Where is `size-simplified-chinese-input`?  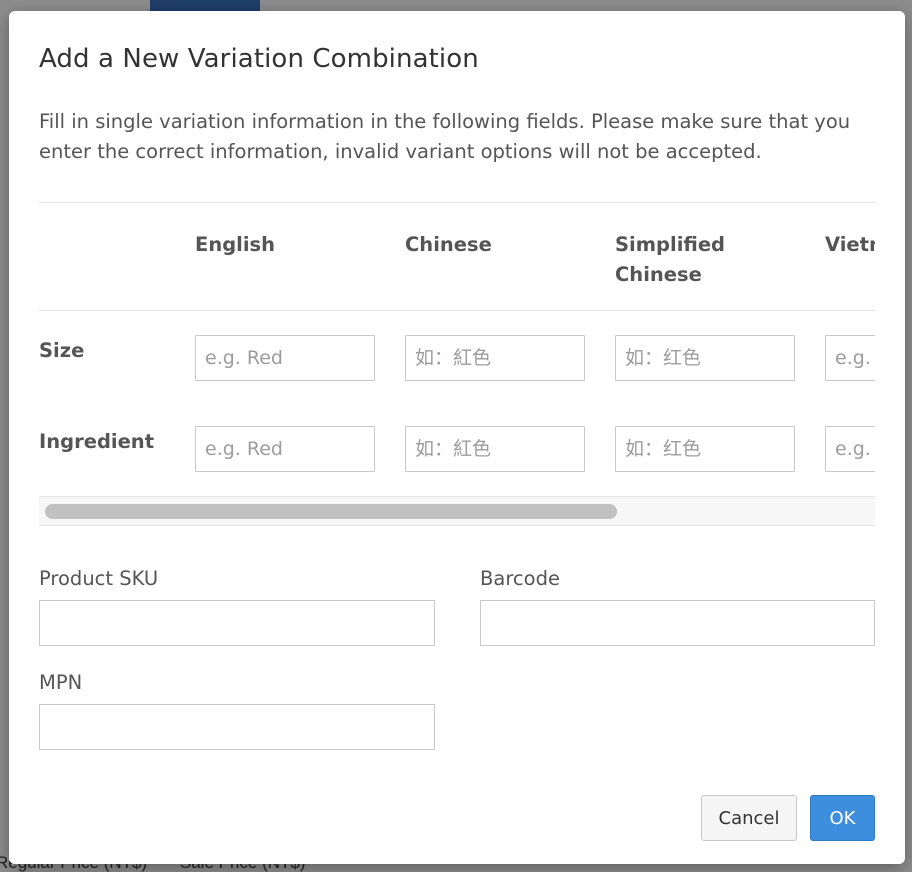 size-simplified-chinese-input is located at coordinates (705, 358).